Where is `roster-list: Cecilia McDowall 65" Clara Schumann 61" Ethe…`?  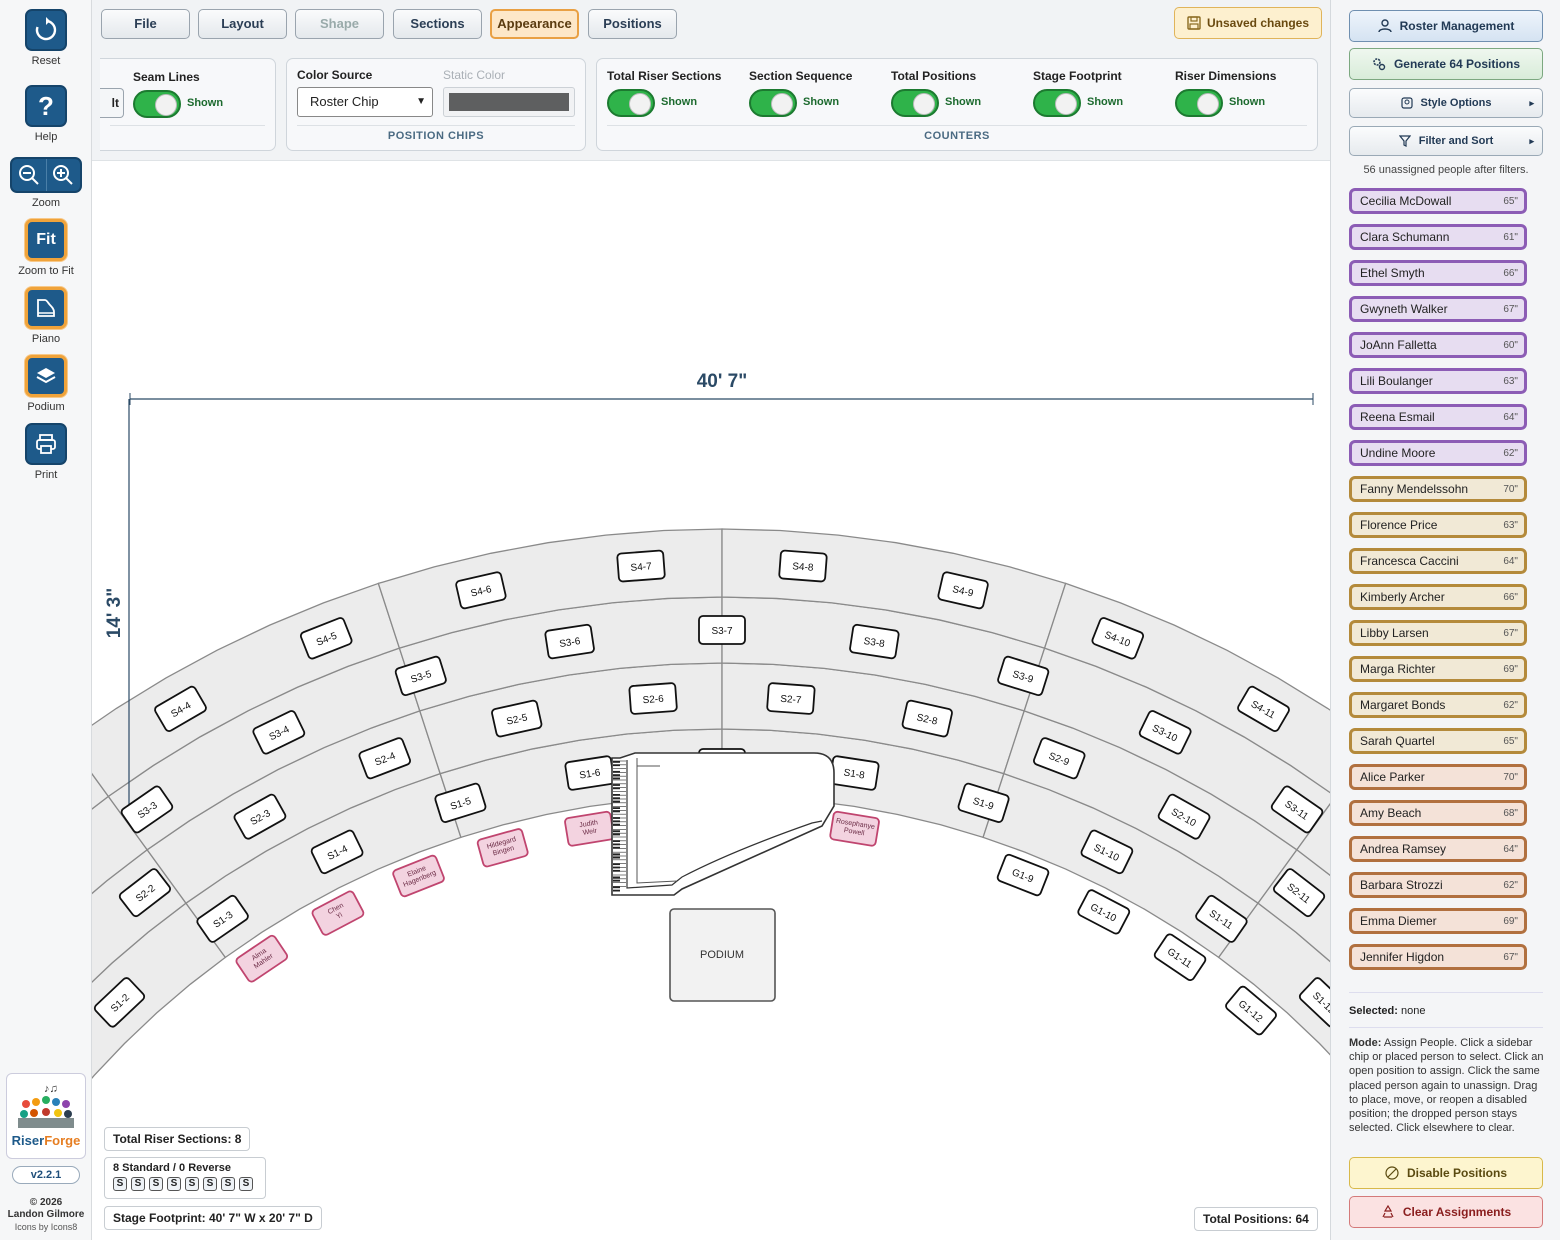 roster-list: Cecilia McDowall 65" Clara Schumann 61" Ethe… is located at coordinates (1438, 588).